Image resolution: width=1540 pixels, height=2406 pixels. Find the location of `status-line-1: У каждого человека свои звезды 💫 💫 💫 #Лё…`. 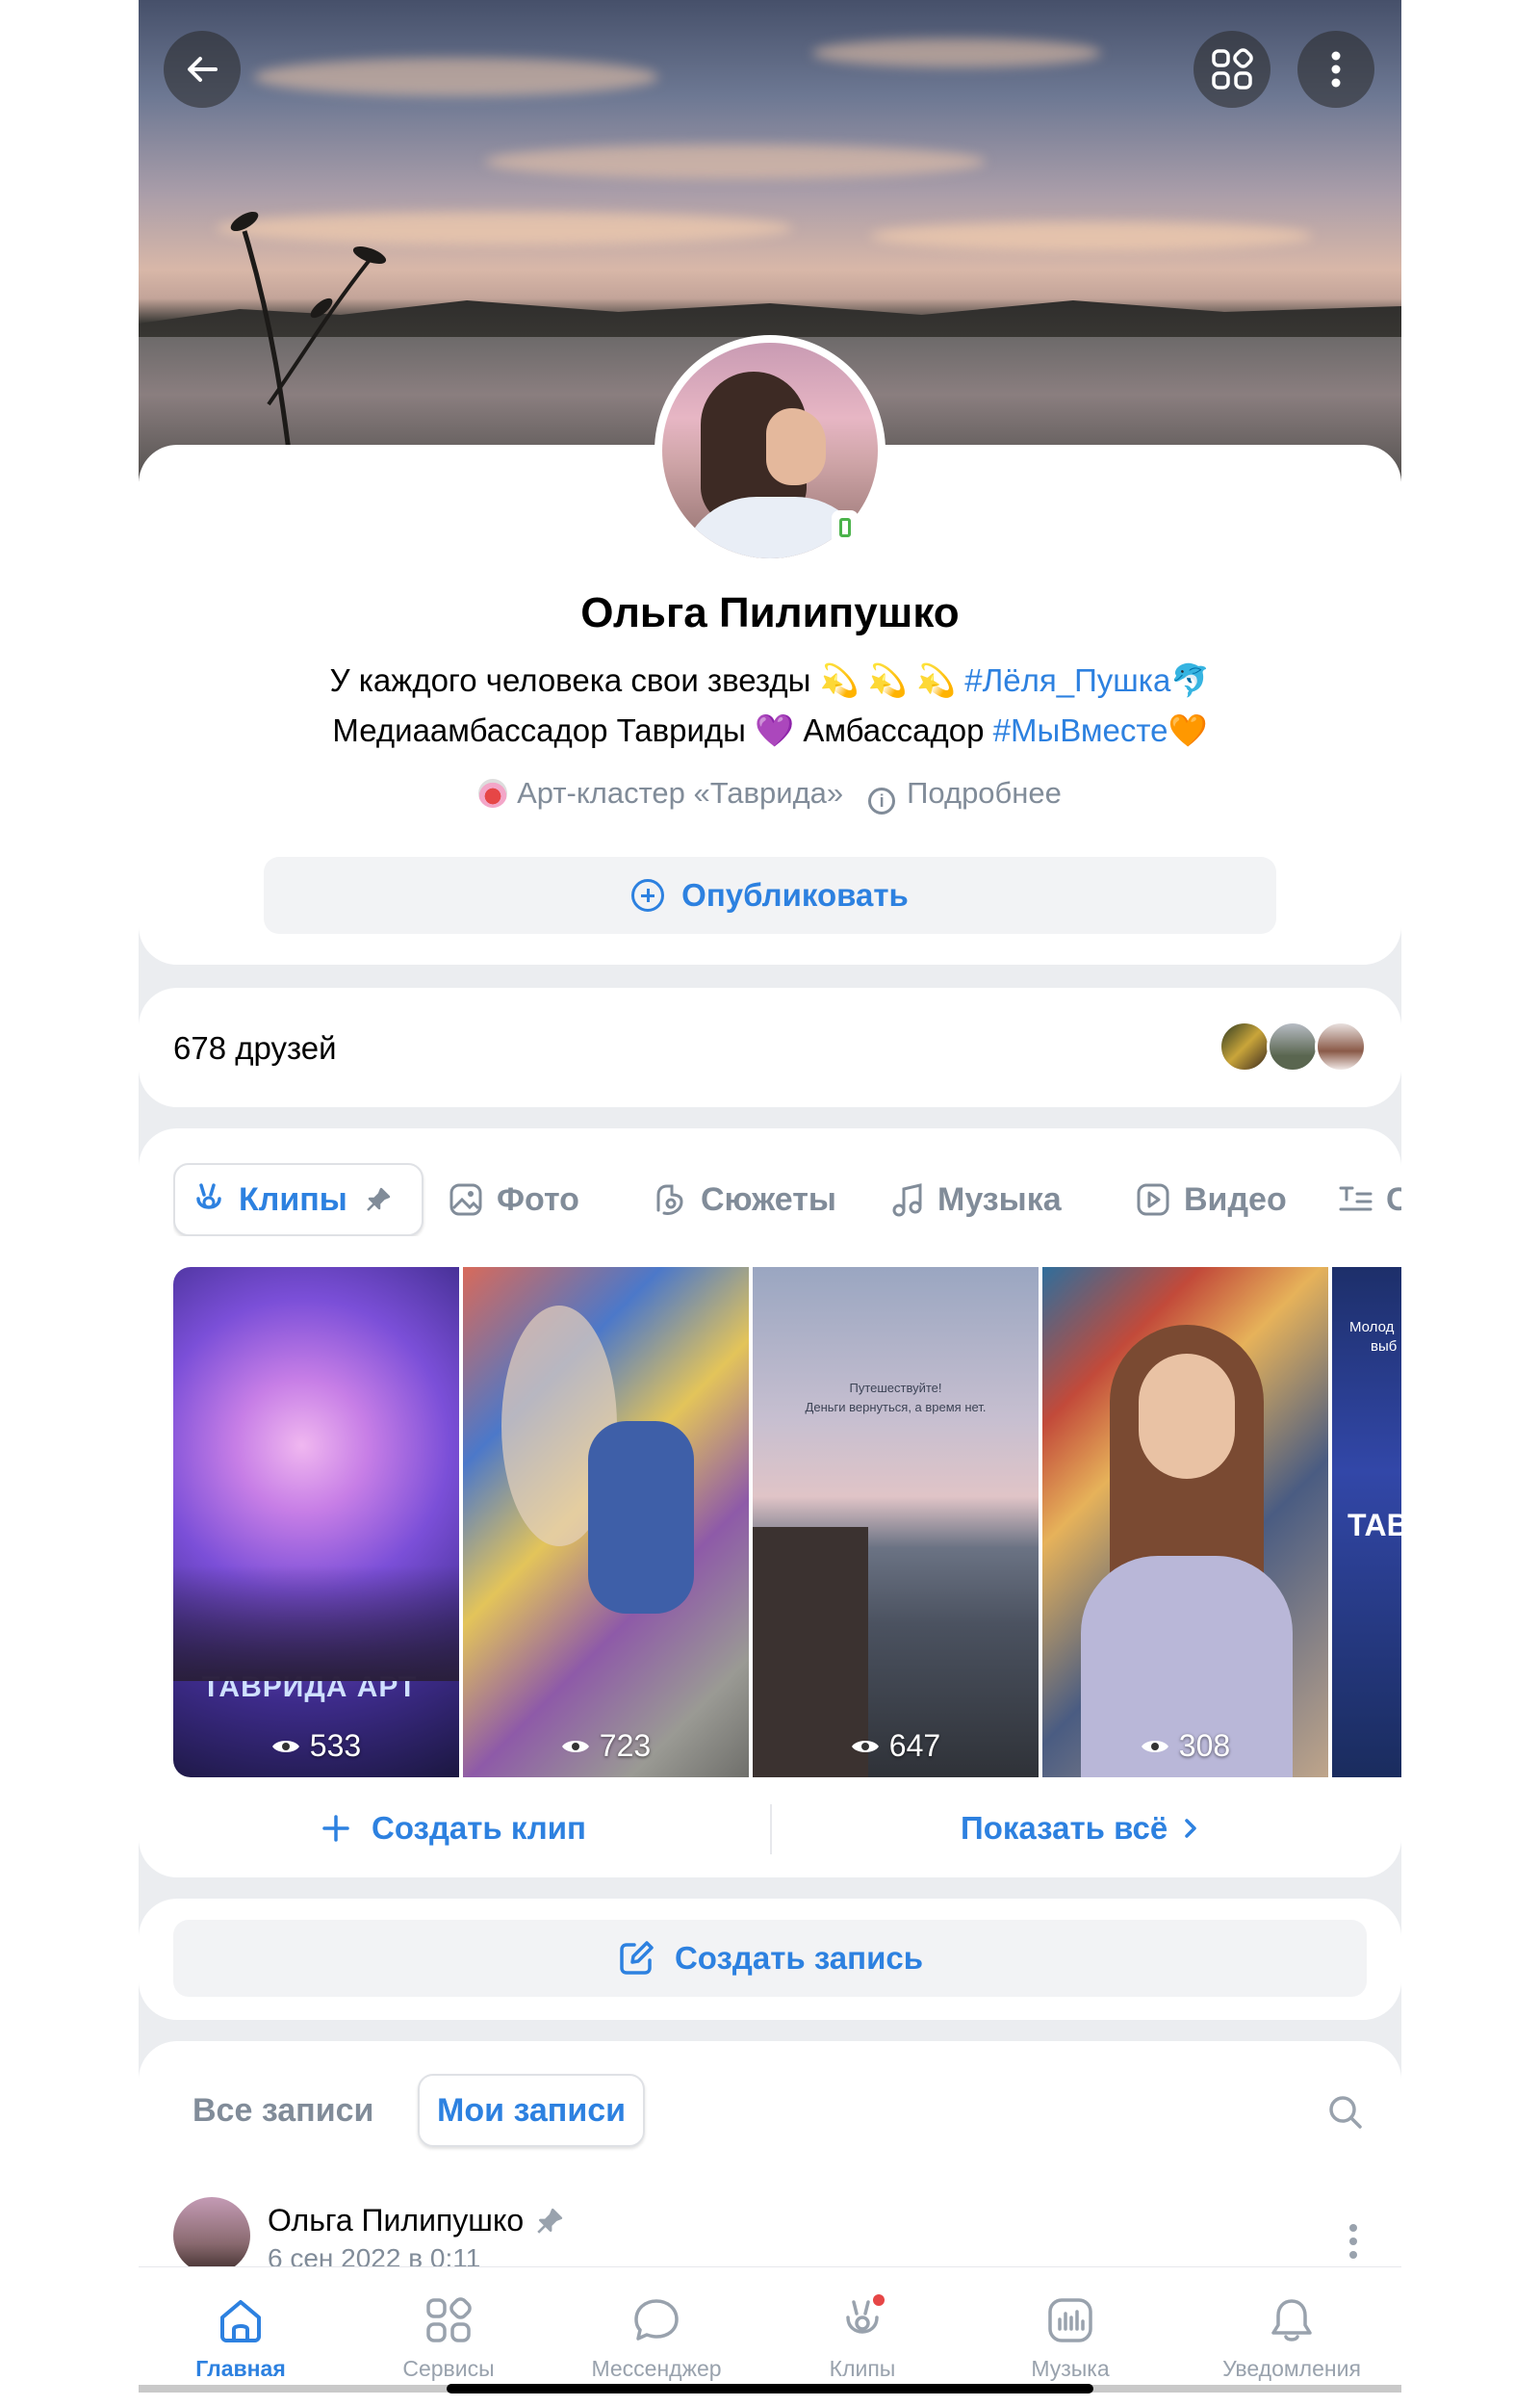

status-line-1: У каждого человека свои звезды 💫 💫 💫 #Лё… is located at coordinates (770, 680).